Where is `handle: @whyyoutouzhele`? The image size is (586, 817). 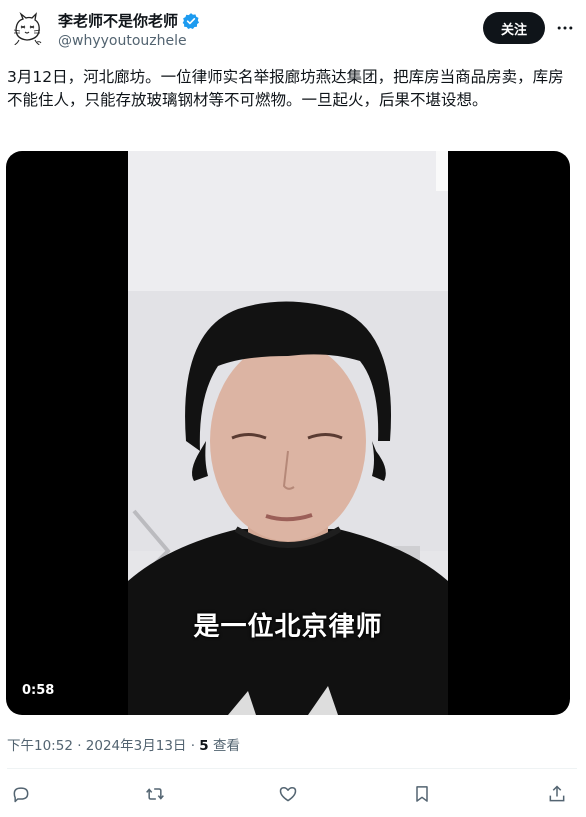
handle: @whyyoutouzhele is located at coordinates (122, 41).